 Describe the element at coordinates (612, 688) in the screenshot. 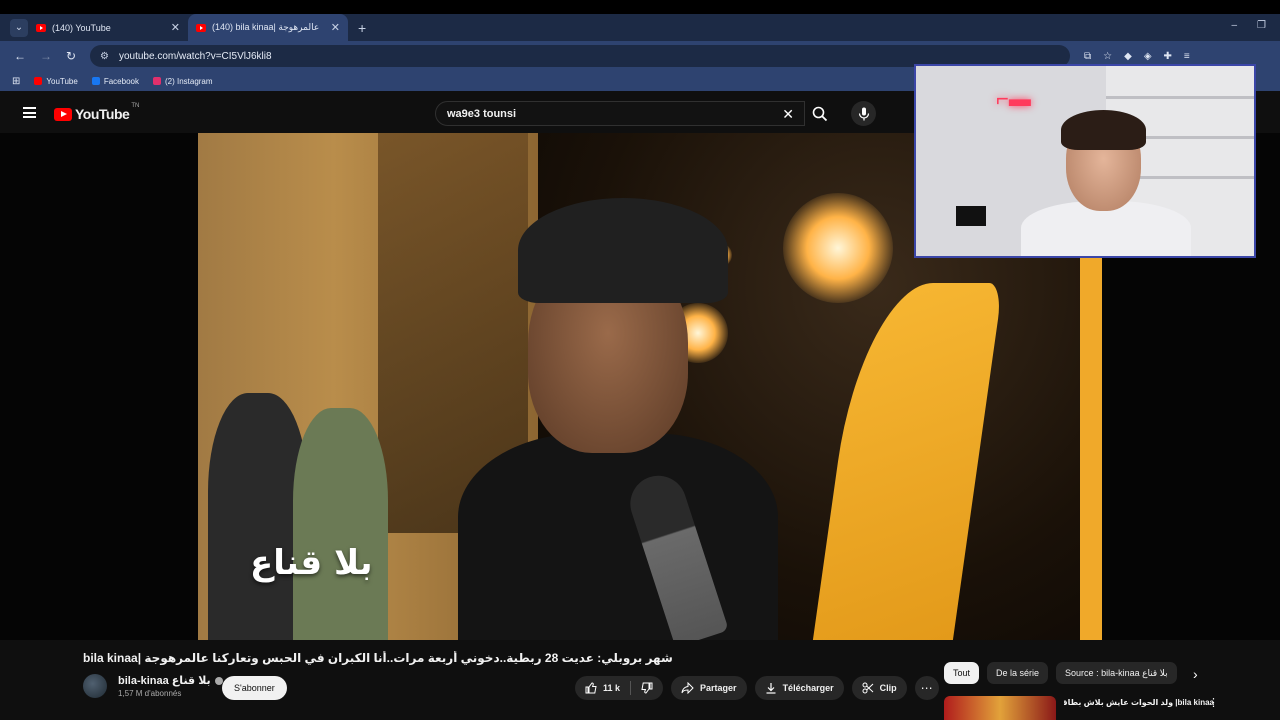

I see `like-count: 11 k` at that location.